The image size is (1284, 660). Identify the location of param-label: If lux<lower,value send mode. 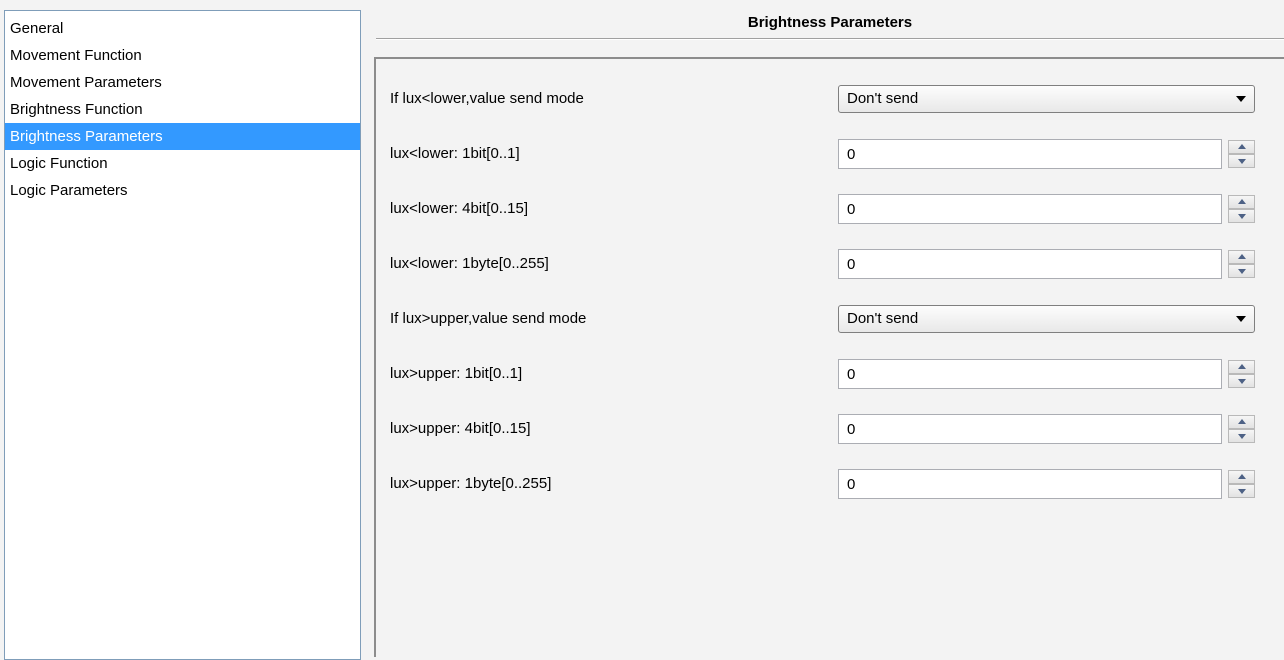
(487, 98).